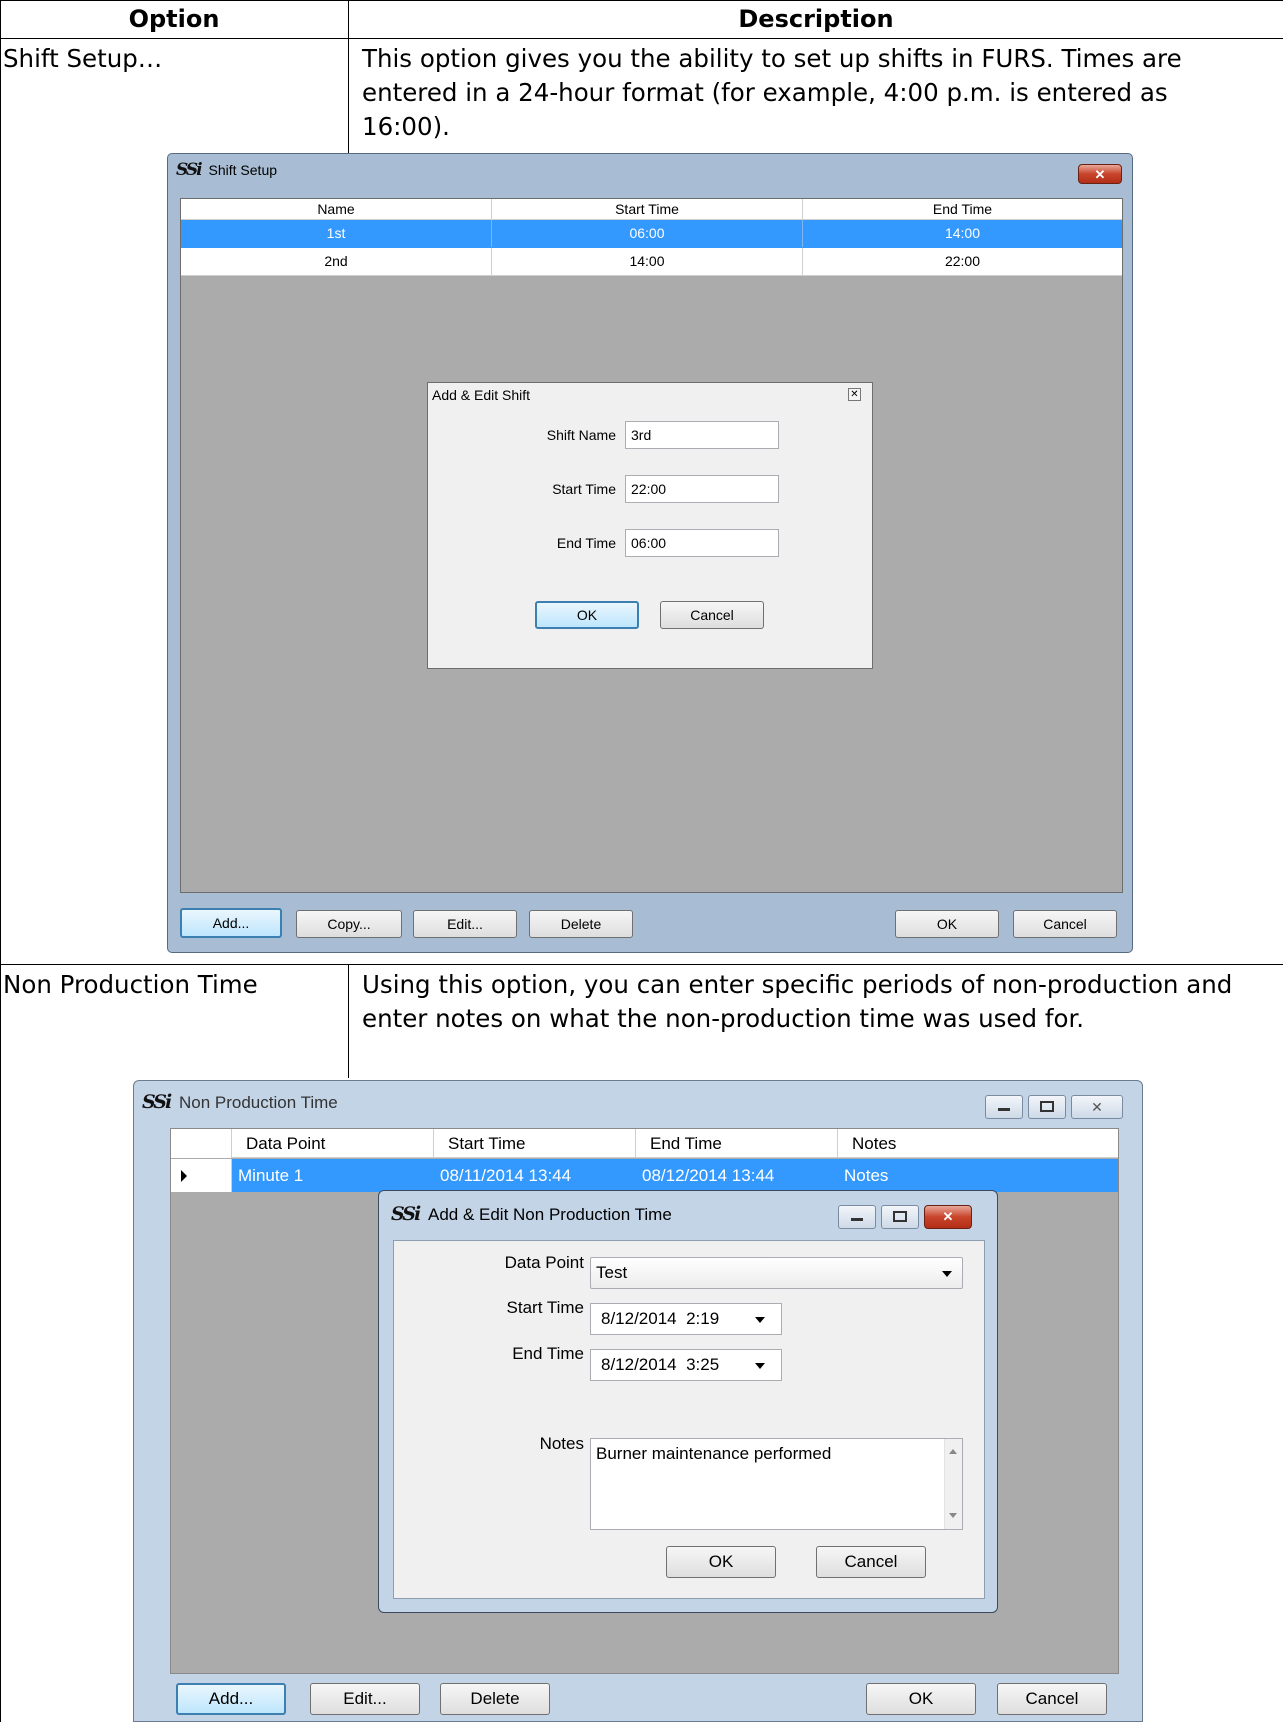  What do you see at coordinates (336, 233) in the screenshot?
I see `cell-name: 1st` at bounding box center [336, 233].